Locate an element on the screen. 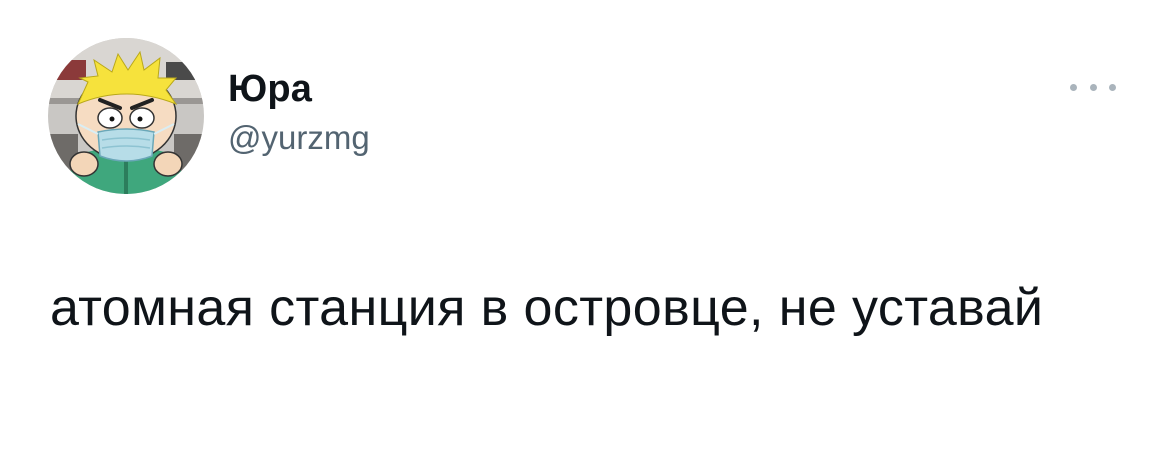 Image resolution: width=1170 pixels, height=464 pixels. tweet-text: атомная станция в островце, не уставай is located at coordinates (547, 308).